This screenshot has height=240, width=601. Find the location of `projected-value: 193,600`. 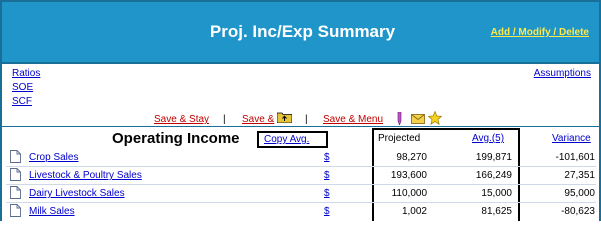

projected-value: 193,600 is located at coordinates (408, 175).